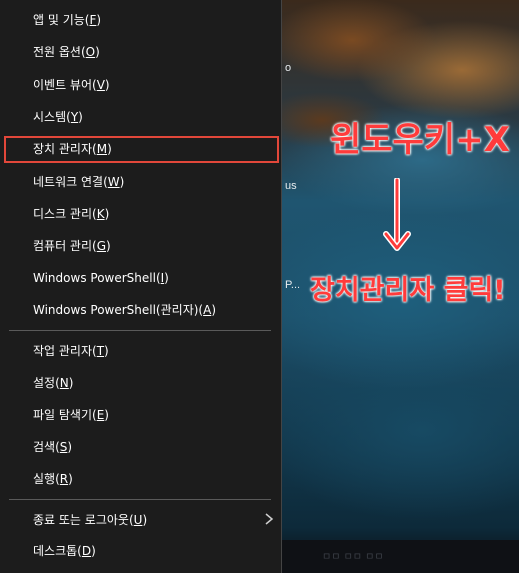 The image size is (519, 573). Describe the element at coordinates (140, 117) in the screenshot. I see `menu-item-system: 시스템(Y)` at that location.